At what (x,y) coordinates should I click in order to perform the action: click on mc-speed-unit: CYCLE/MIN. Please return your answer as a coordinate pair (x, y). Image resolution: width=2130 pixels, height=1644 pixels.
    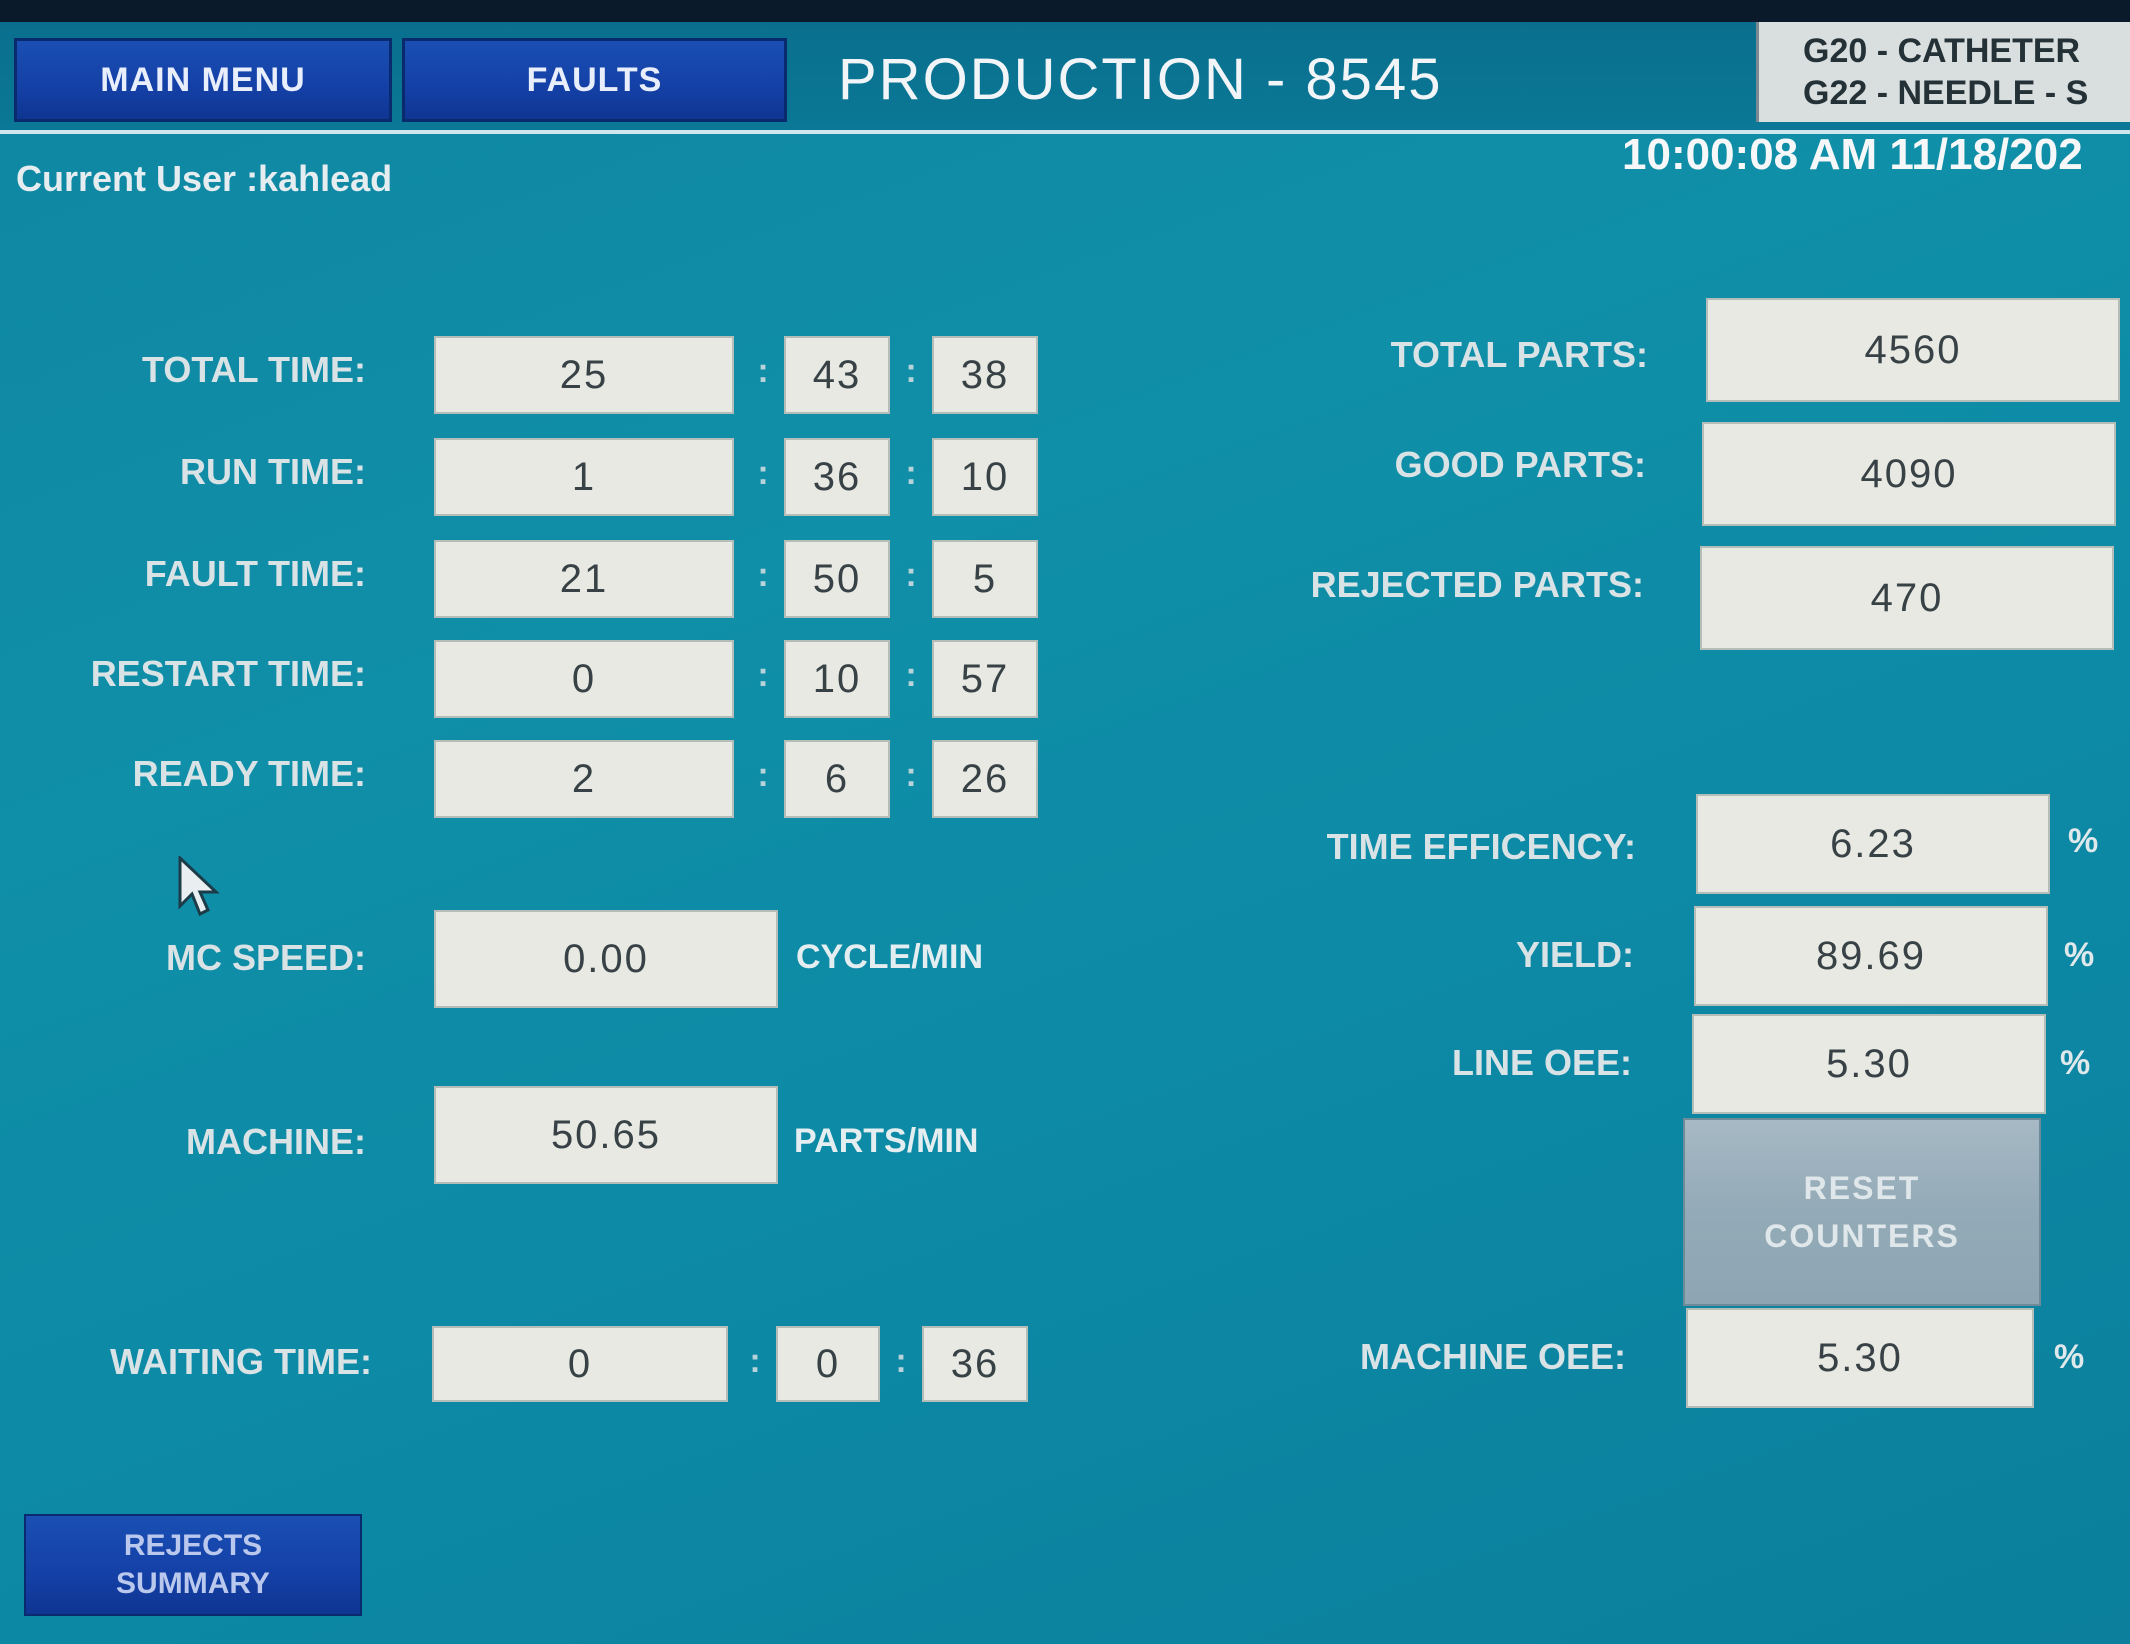
    Looking at the image, I should click on (889, 957).